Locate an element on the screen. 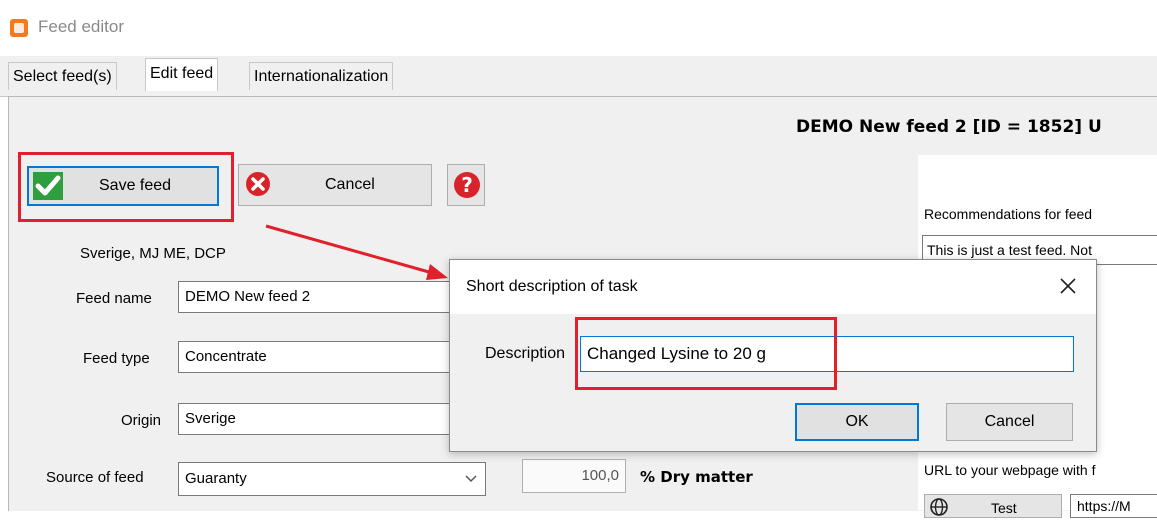  cancel-button: Cancel is located at coordinates (335, 185).